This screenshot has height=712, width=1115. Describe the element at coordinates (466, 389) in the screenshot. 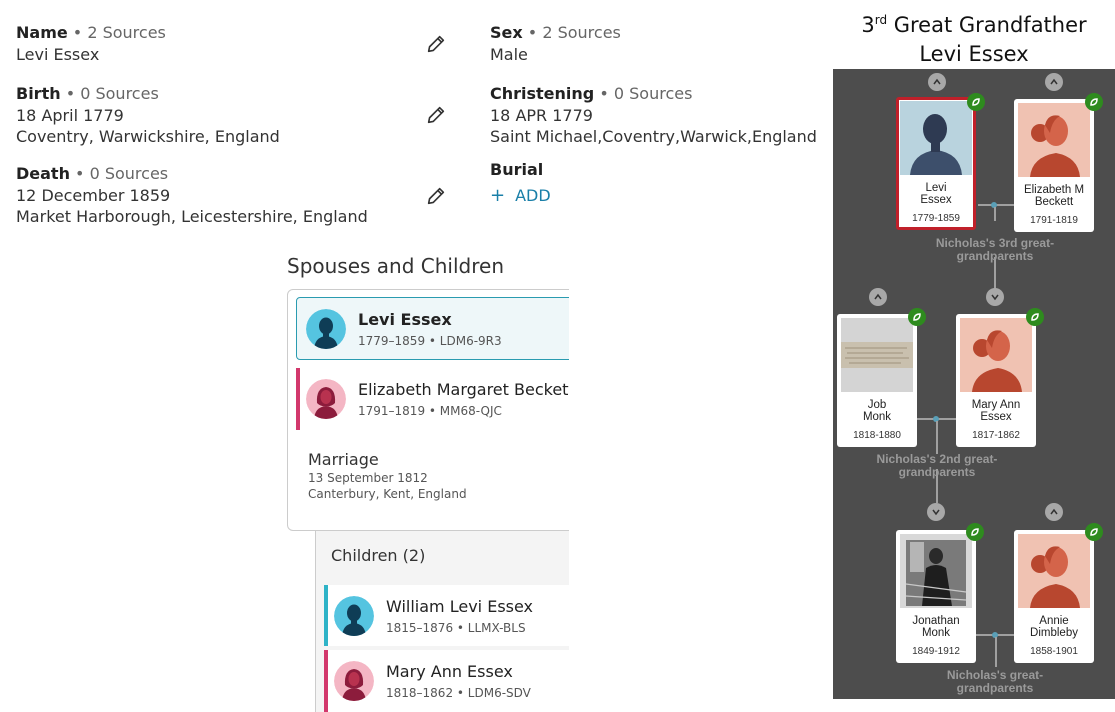

I see `spouse-name: Elizabeth Margaret Beckett` at that location.